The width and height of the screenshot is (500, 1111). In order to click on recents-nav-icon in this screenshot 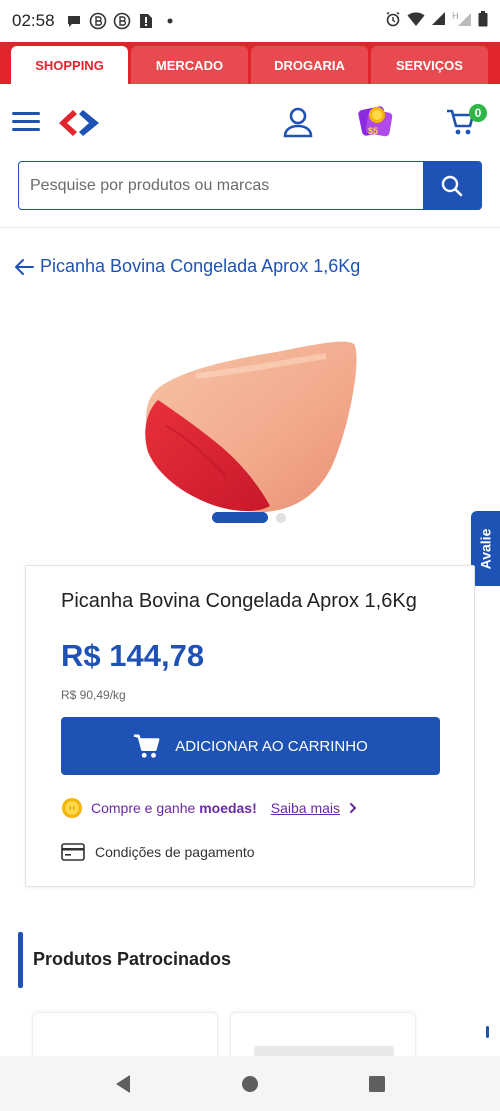, I will do `click(377, 1084)`.